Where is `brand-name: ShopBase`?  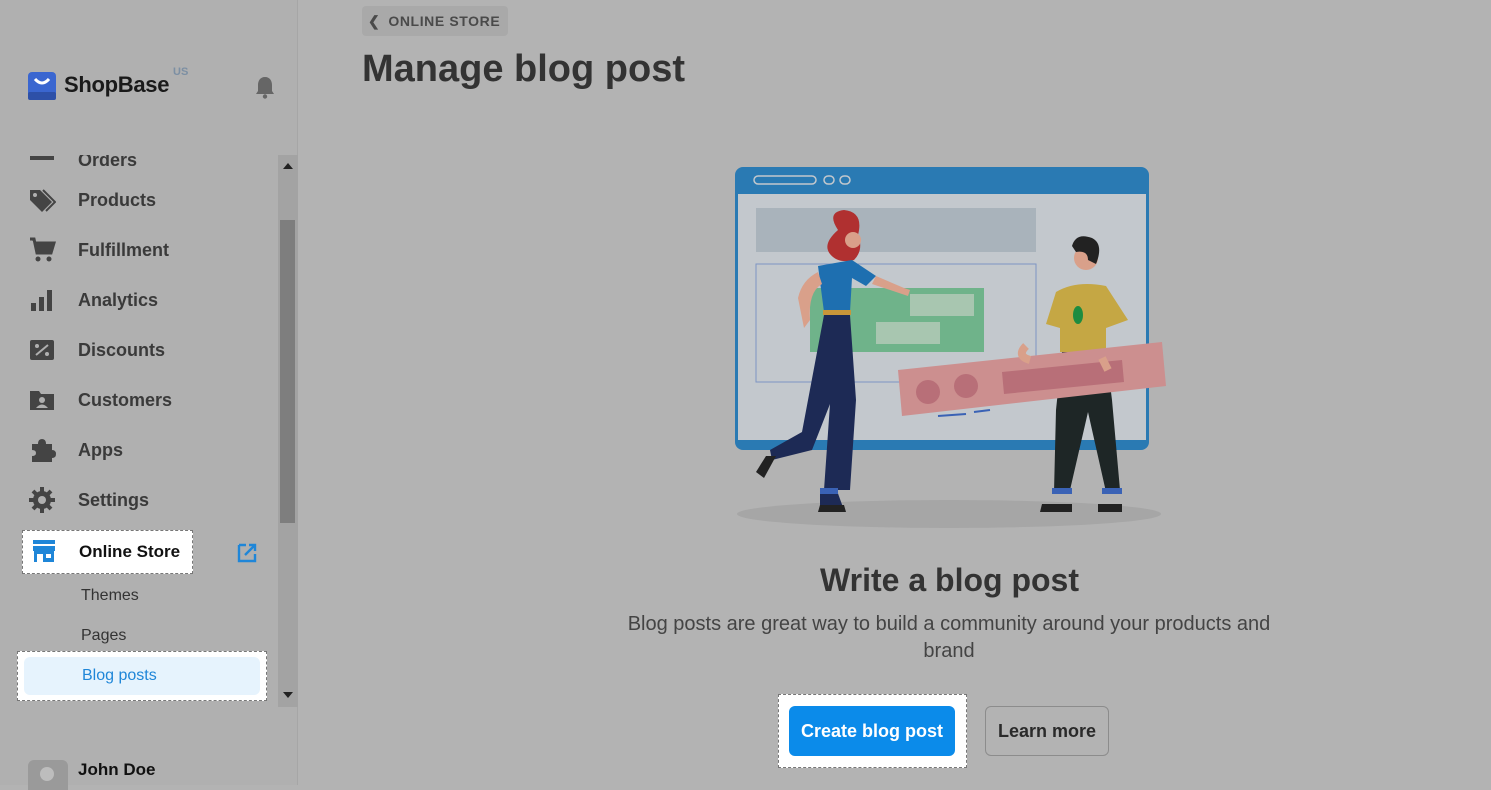 brand-name: ShopBase is located at coordinates (117, 84).